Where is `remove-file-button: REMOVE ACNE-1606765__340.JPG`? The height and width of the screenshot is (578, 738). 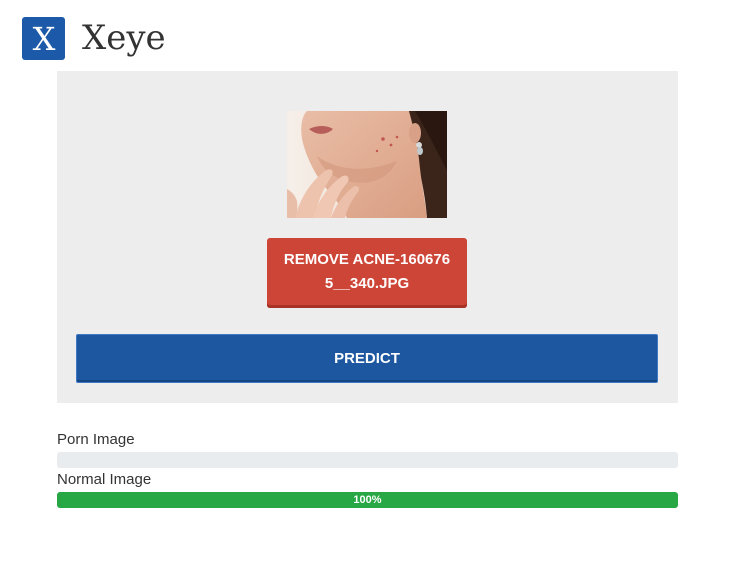
remove-file-button: REMOVE ACNE-1606765__340.JPG is located at coordinates (367, 273).